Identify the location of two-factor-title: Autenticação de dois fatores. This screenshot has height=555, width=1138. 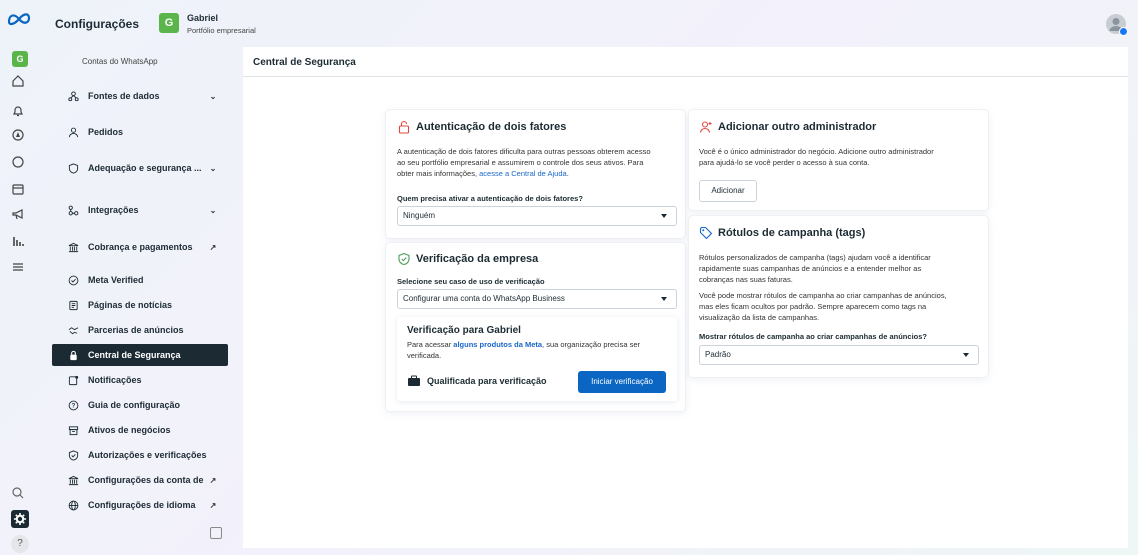
(481, 127).